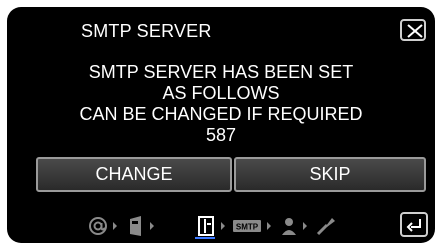 The width and height of the screenshot is (442, 250). What do you see at coordinates (221, 135) in the screenshot?
I see `port-number: 587` at bounding box center [221, 135].